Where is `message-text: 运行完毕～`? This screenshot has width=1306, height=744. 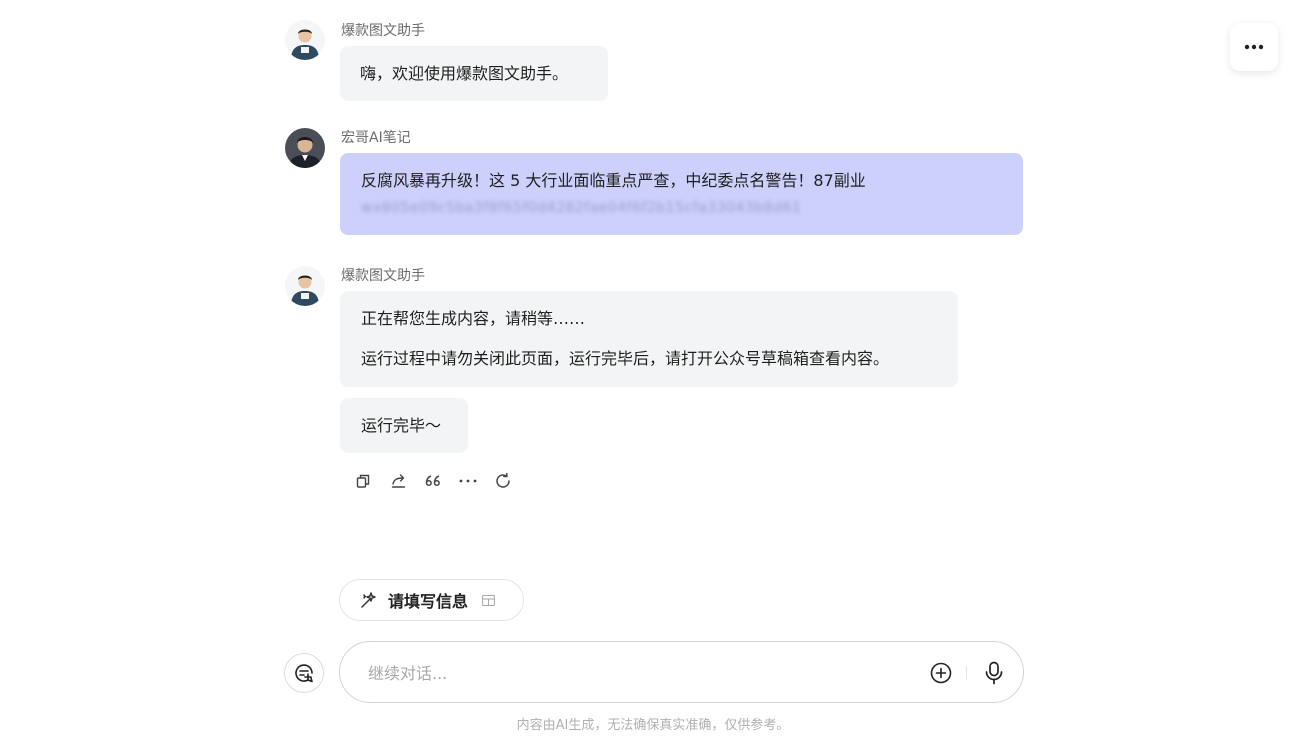
message-text: 运行完毕～ is located at coordinates (401, 425).